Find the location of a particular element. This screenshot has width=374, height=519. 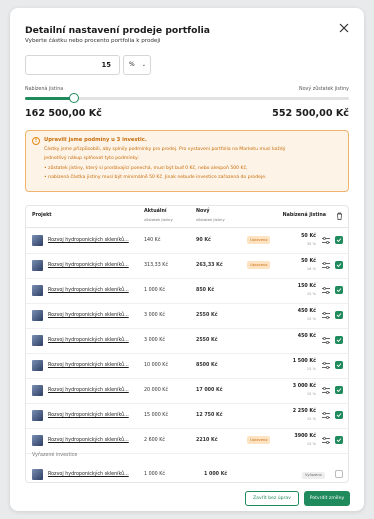

remaining-amount: 552 500,00 Kč is located at coordinates (310, 113).